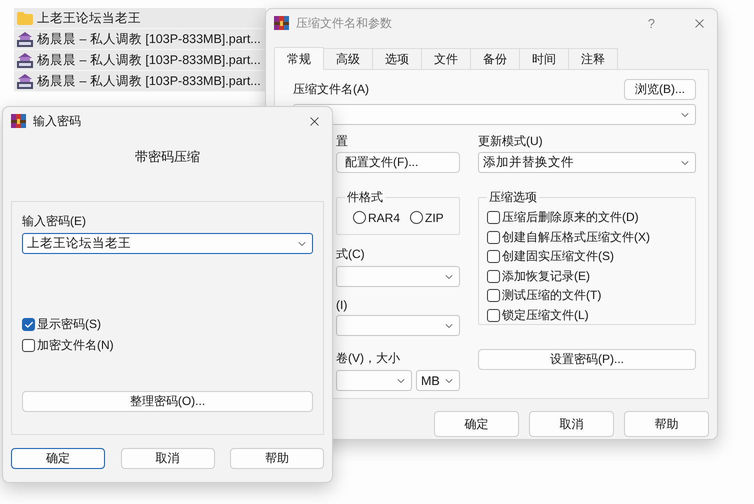  Describe the element at coordinates (331, 89) in the screenshot. I see `field-label: 压缩文件名(A)` at that location.